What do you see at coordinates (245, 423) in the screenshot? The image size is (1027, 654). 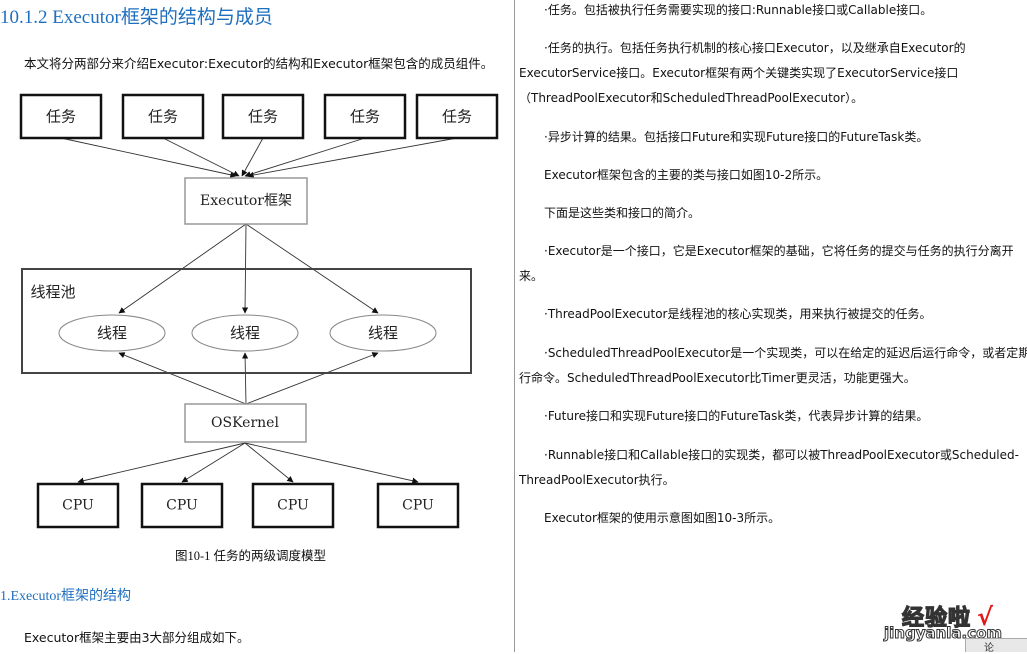 I see `oskernel-label: OSKernel` at bounding box center [245, 423].